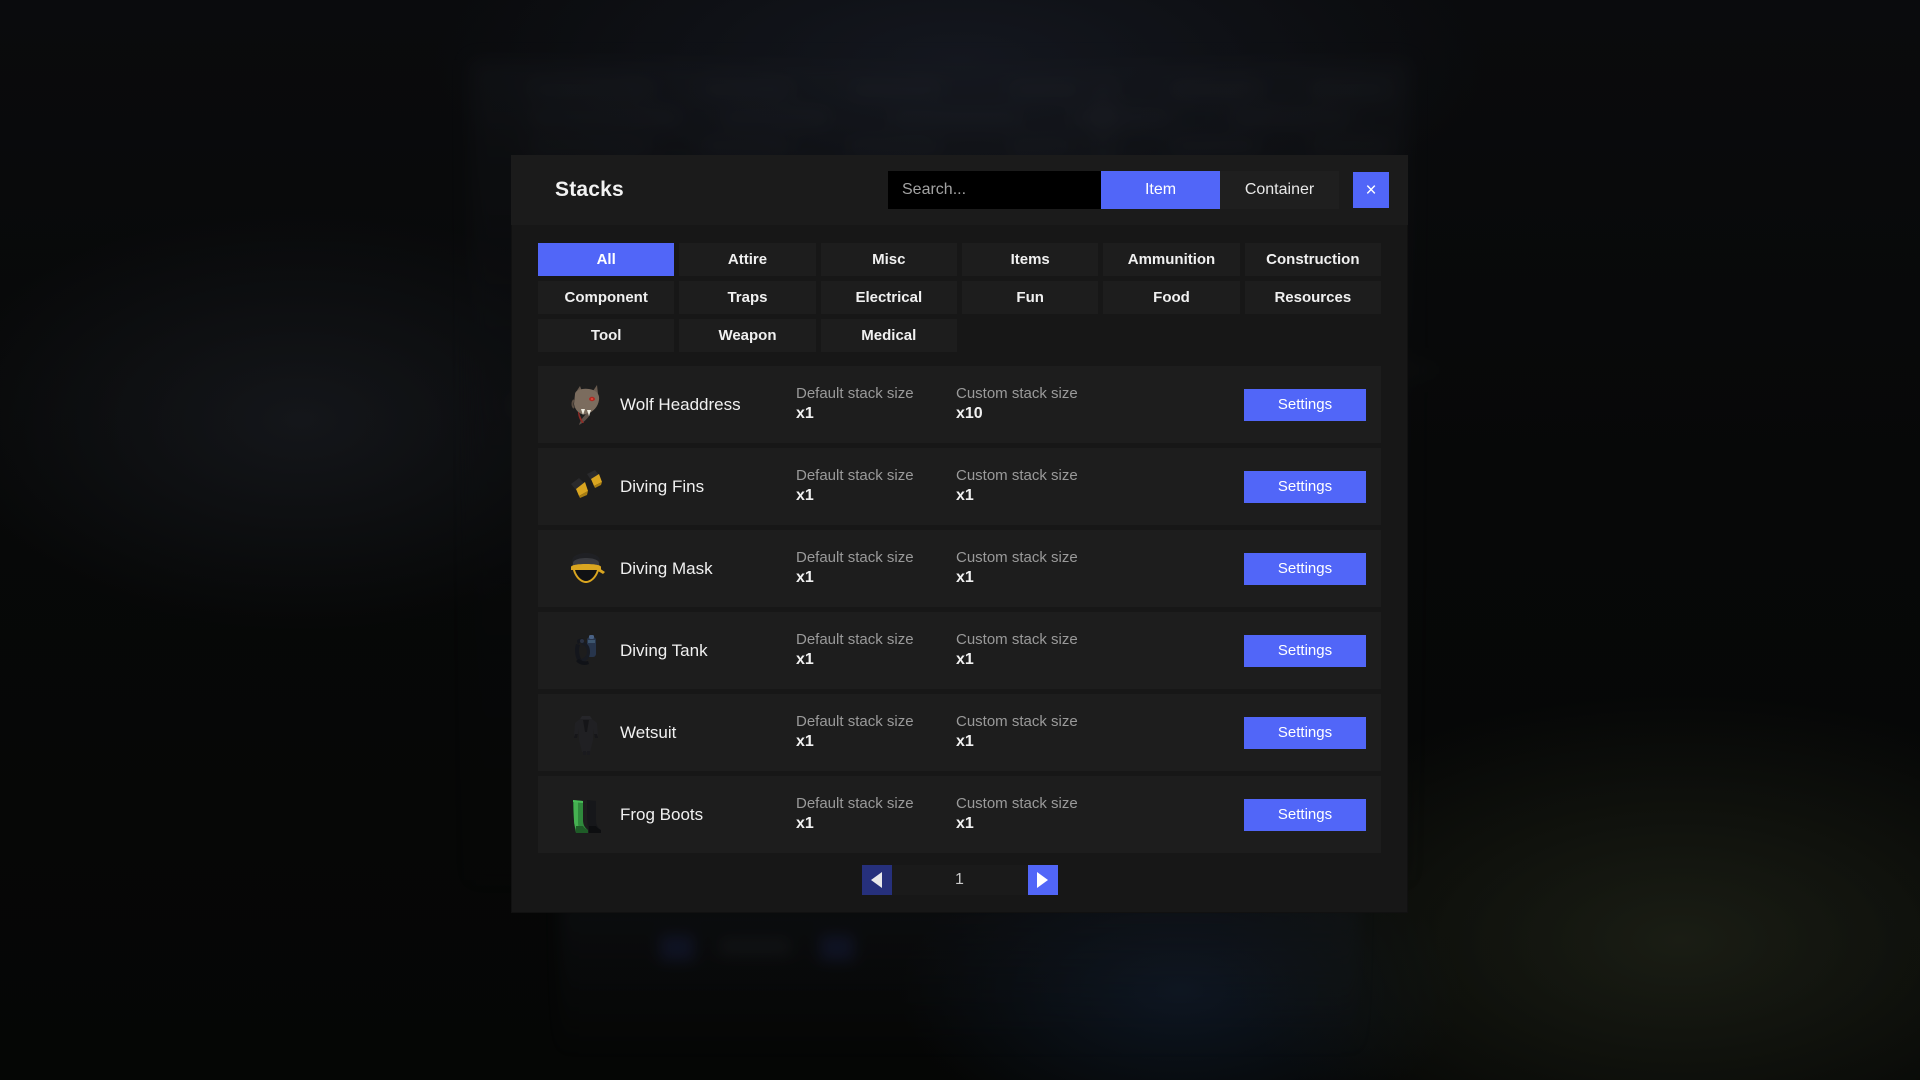  I want to click on item-name: Frog Boots, so click(662, 814).